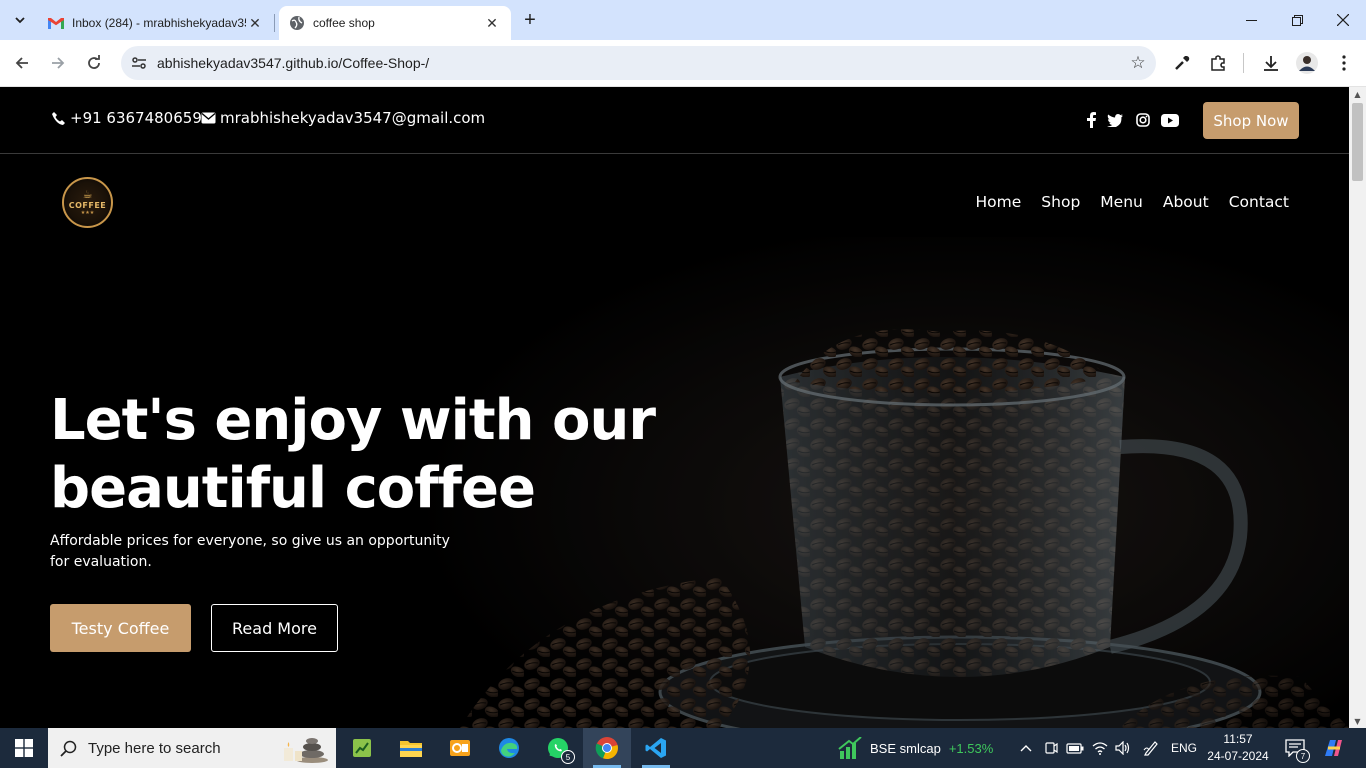  What do you see at coordinates (274, 628) in the screenshot?
I see `read-more-button: Read More` at bounding box center [274, 628].